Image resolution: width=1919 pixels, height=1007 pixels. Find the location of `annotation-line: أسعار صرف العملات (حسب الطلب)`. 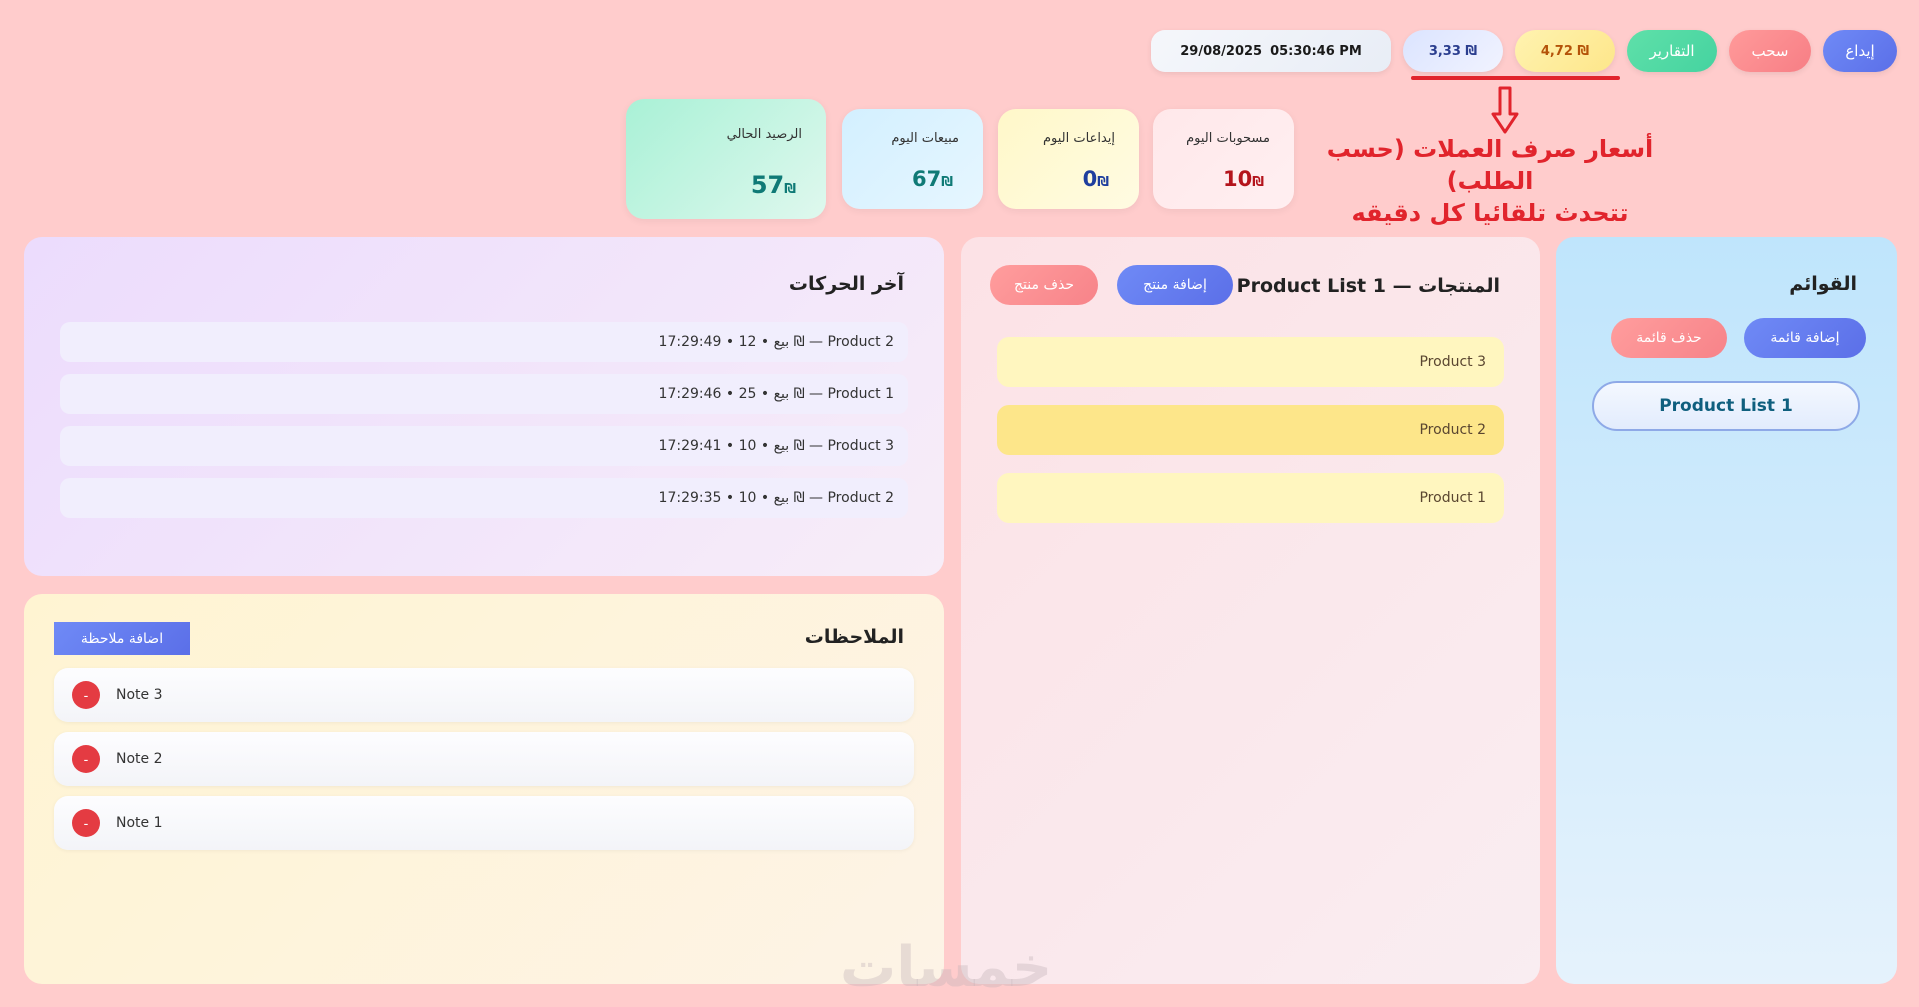

annotation-line: أسعار صرف العملات (حسب الطلب) is located at coordinates (1490, 165).